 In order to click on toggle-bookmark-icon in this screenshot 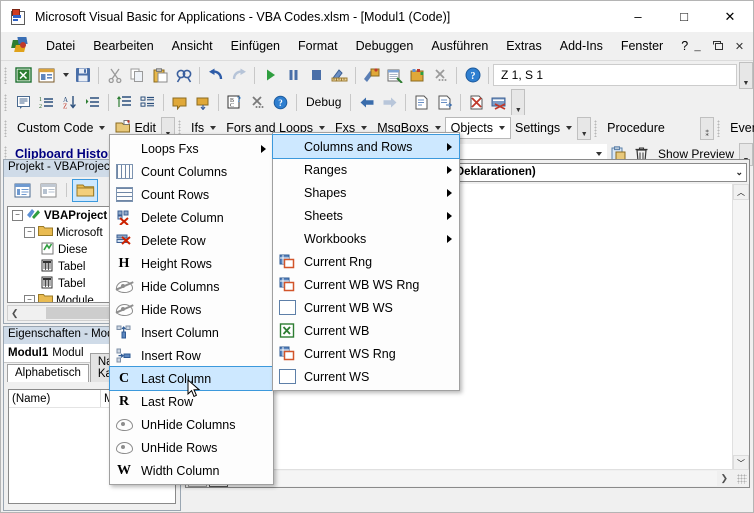, I will do `click(179, 102)`.